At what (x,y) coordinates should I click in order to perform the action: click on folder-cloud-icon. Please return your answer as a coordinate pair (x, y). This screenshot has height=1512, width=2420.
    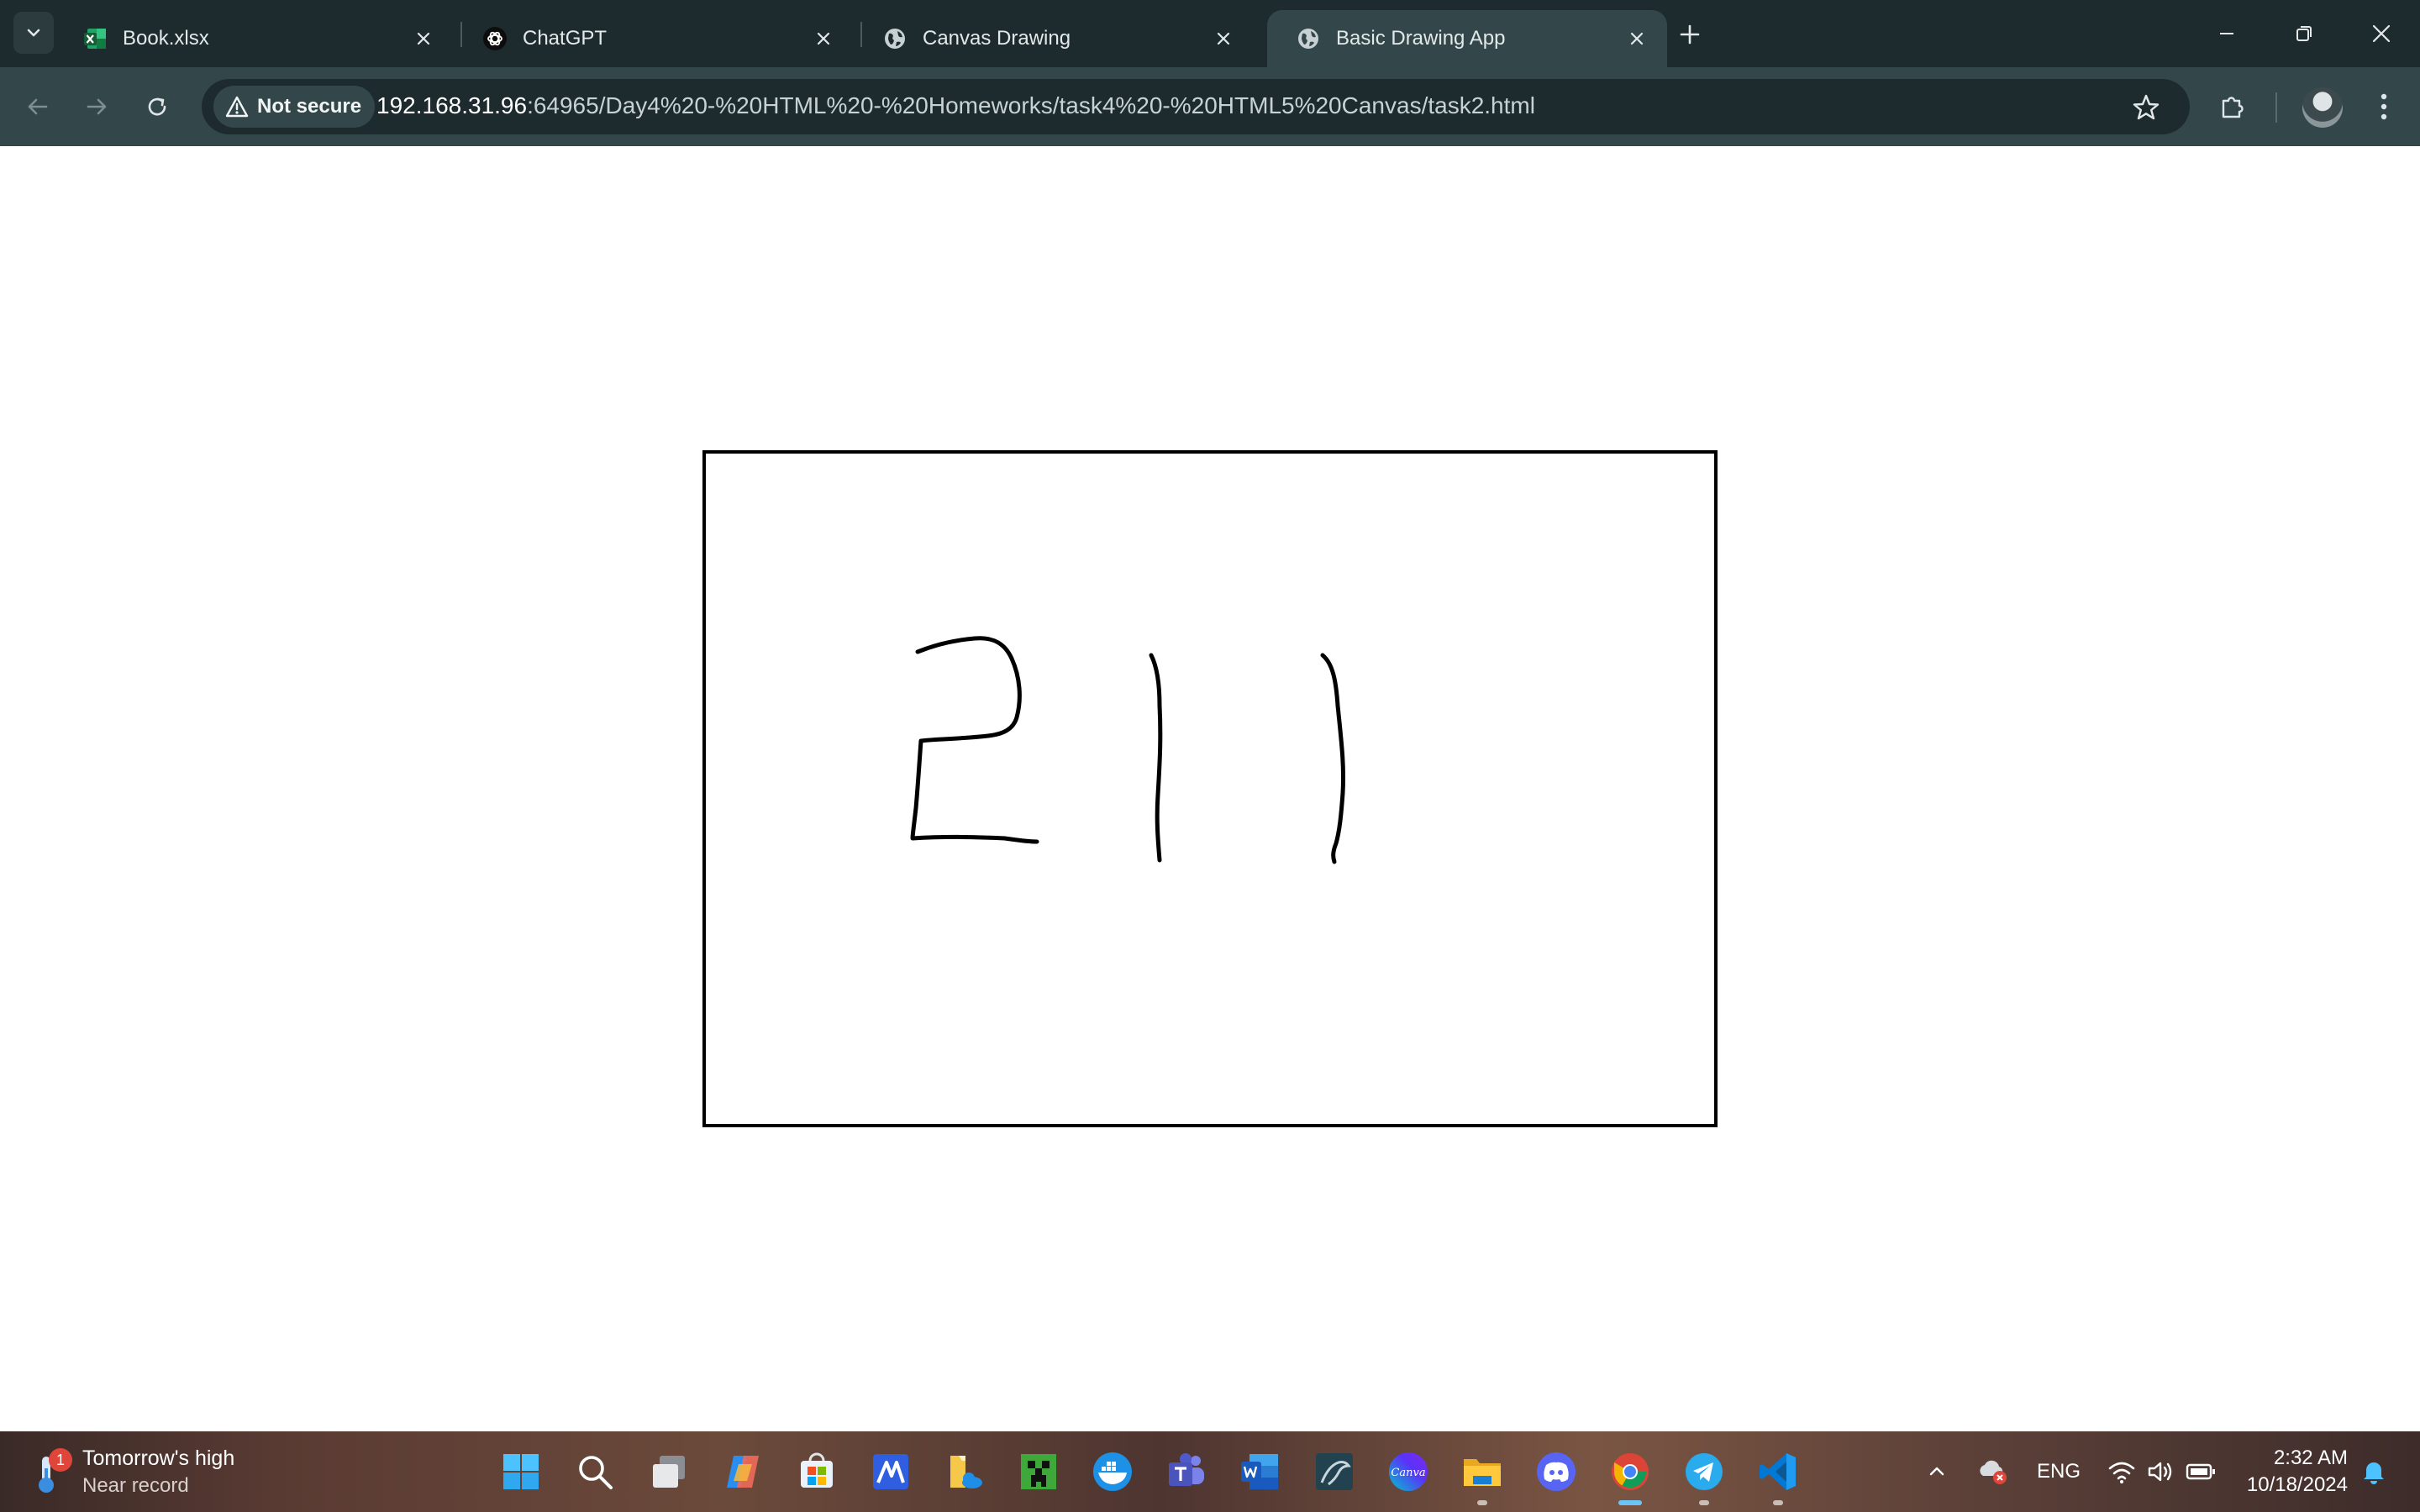
    Looking at the image, I should click on (966, 1472).